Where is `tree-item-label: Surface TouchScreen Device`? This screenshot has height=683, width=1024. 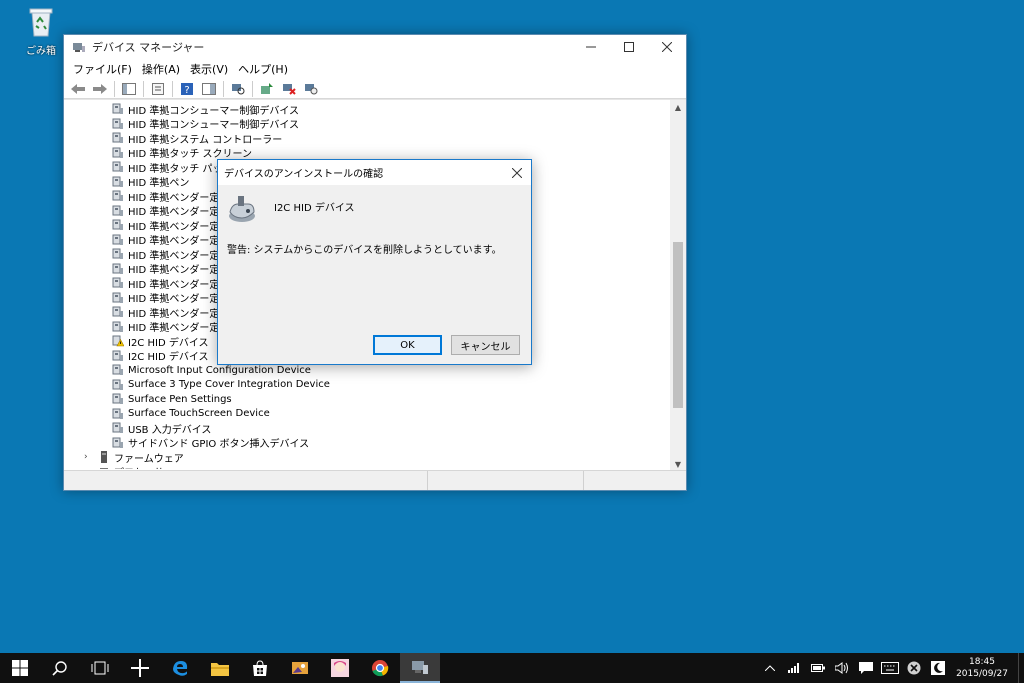 tree-item-label: Surface TouchScreen Device is located at coordinates (199, 414).